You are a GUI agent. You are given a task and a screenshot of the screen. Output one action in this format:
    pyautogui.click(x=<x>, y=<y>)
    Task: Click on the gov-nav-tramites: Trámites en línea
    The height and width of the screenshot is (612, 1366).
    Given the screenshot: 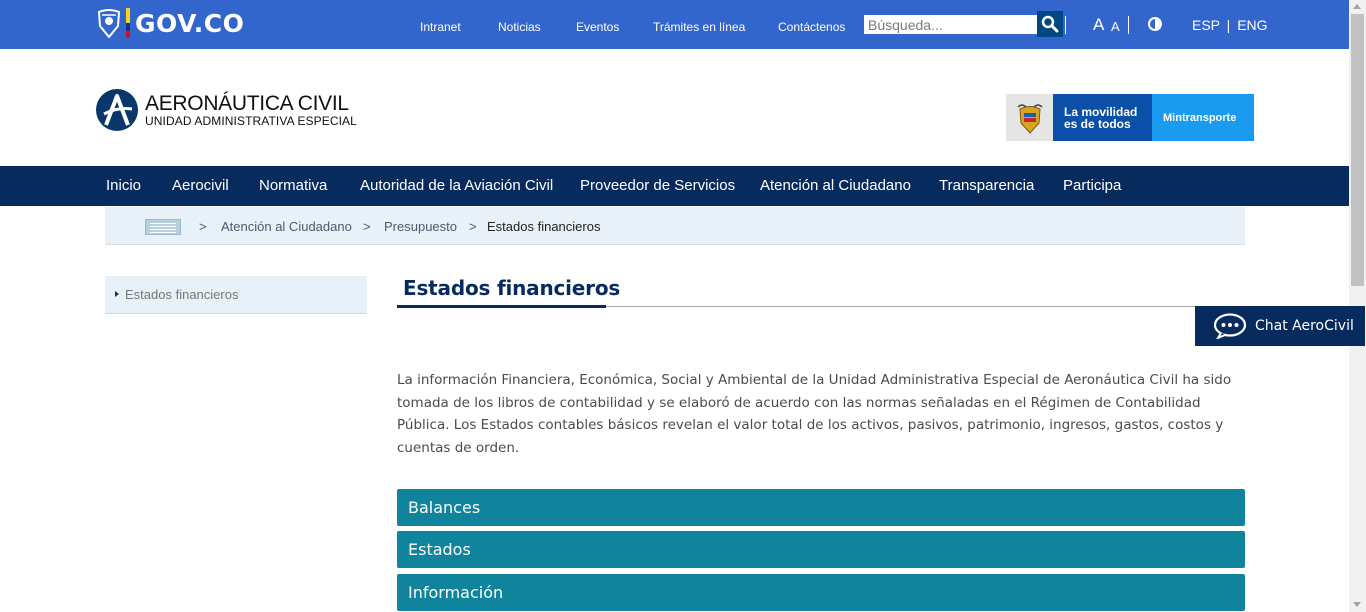 What is the action you would take?
    pyautogui.click(x=708, y=27)
    